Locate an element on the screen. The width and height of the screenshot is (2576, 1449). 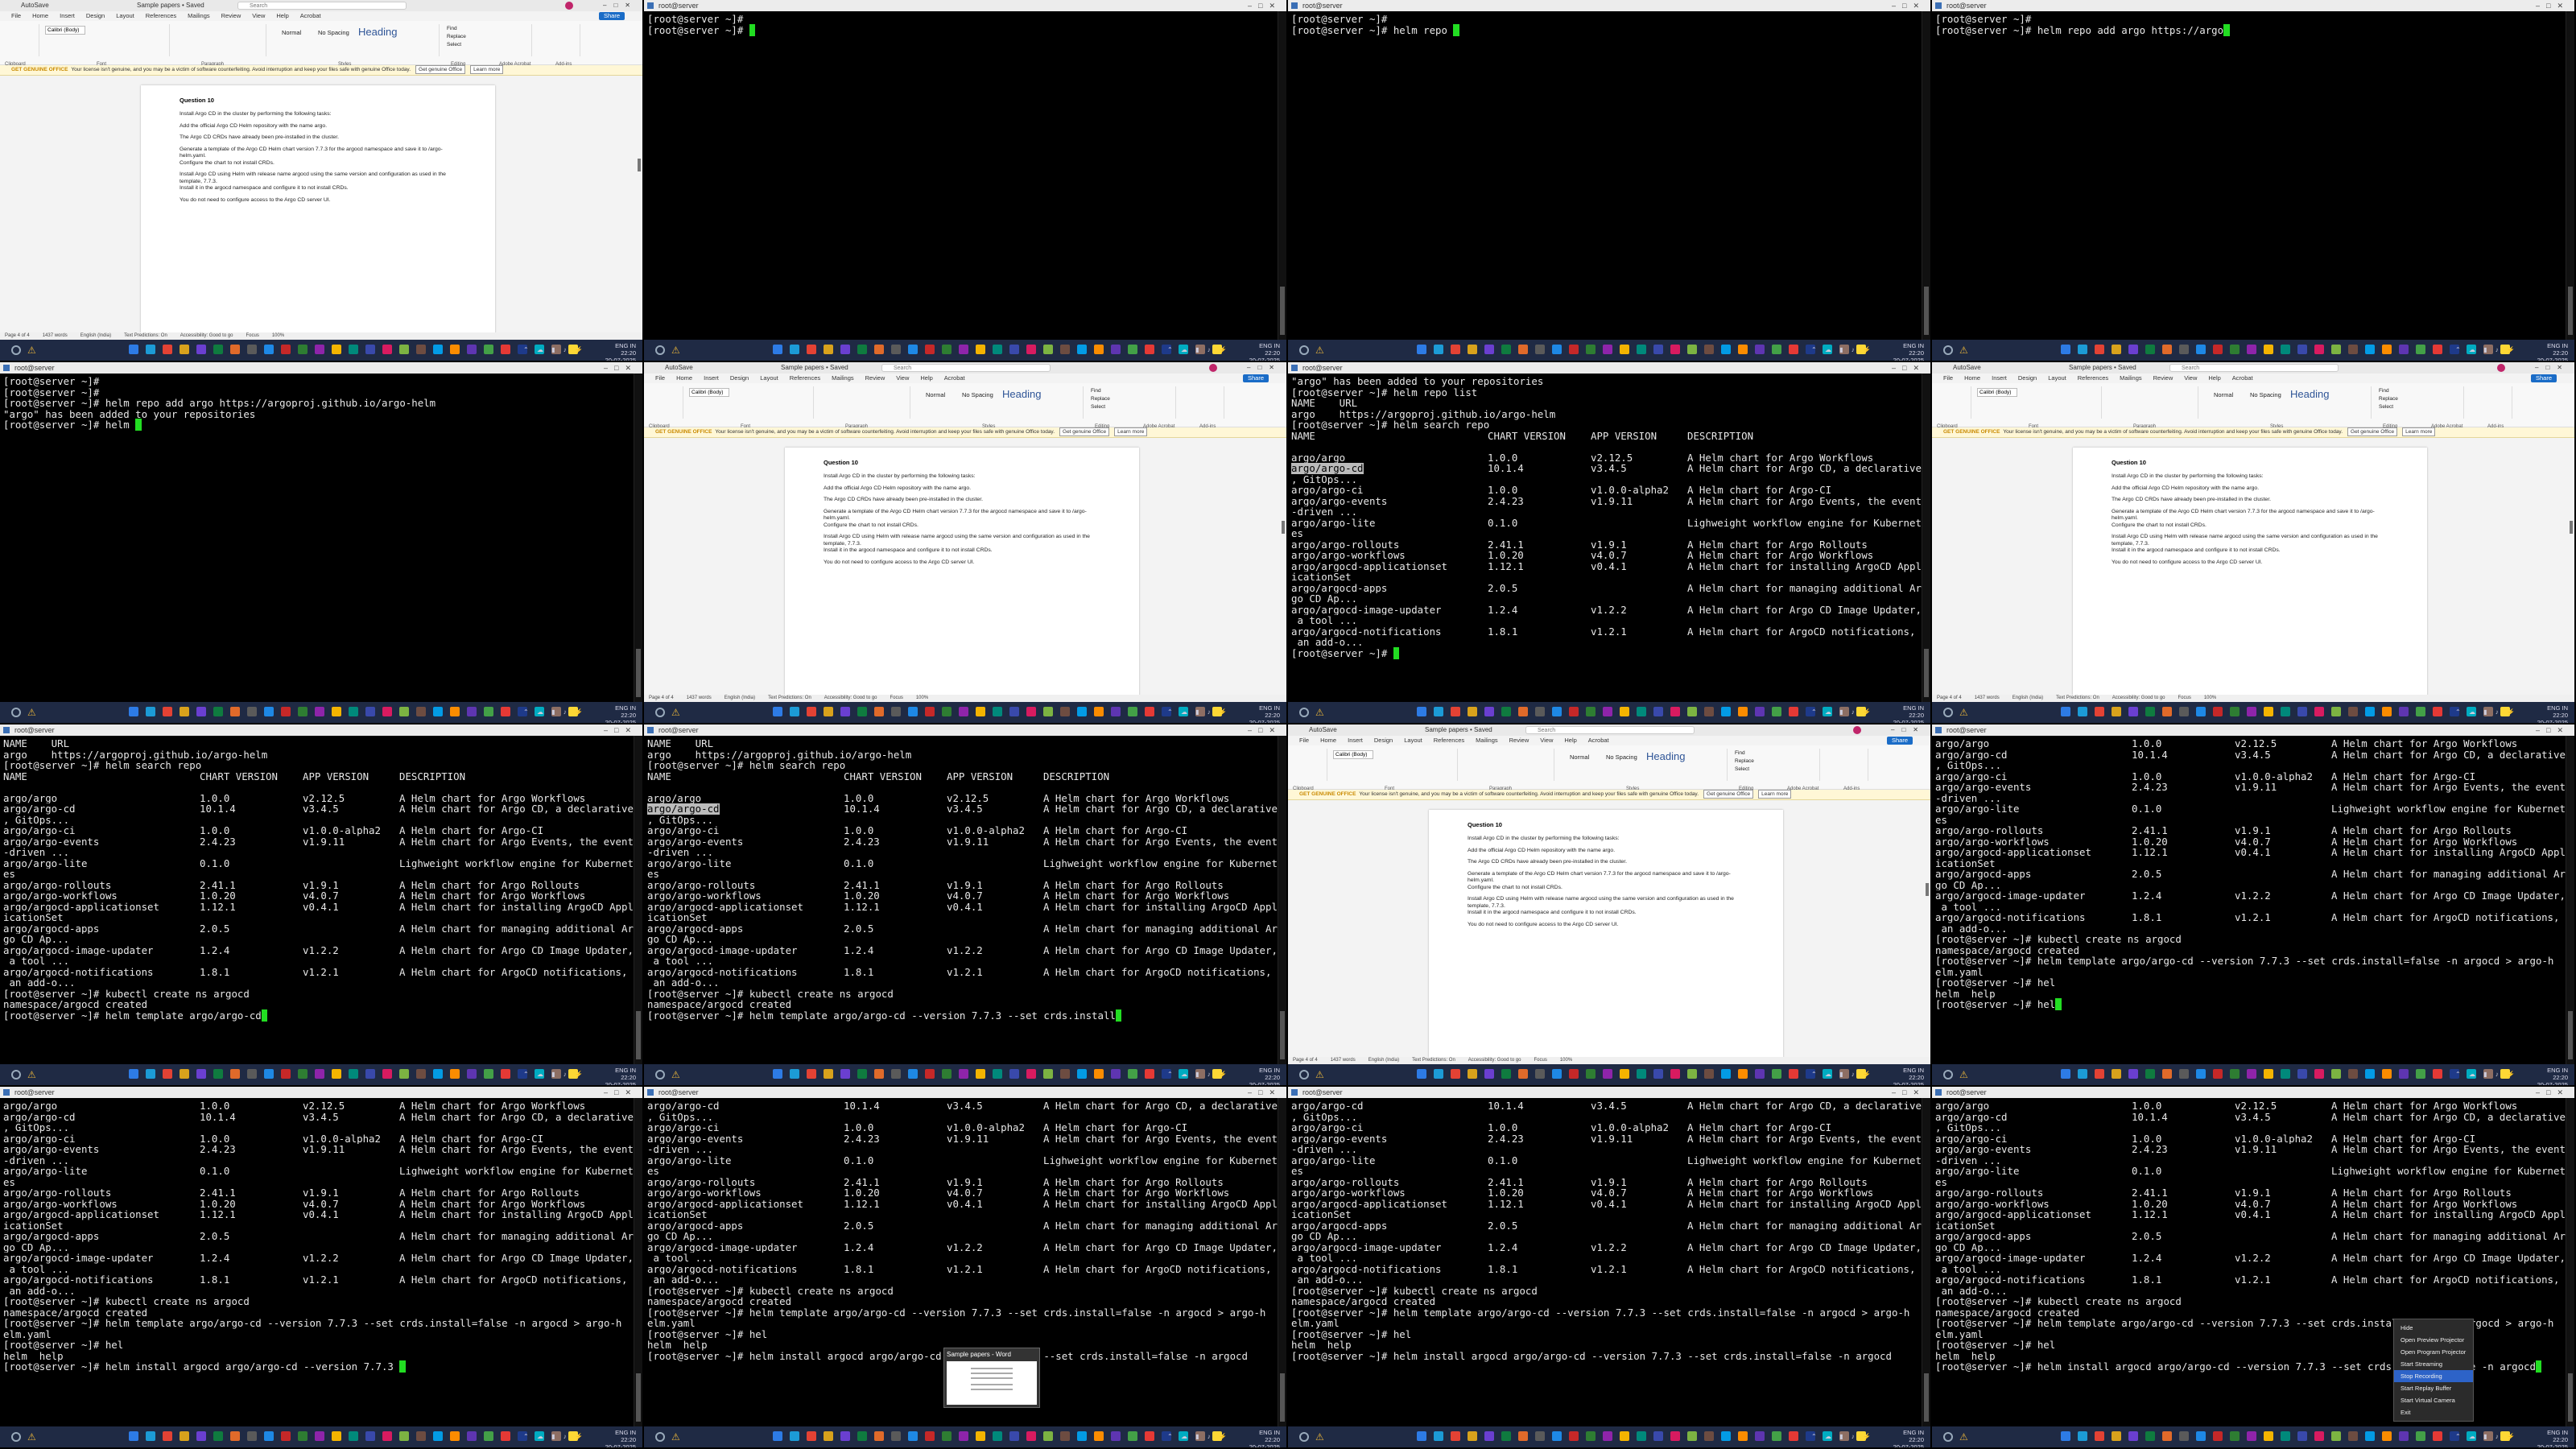
tab-references: References is located at coordinates (2093, 378).